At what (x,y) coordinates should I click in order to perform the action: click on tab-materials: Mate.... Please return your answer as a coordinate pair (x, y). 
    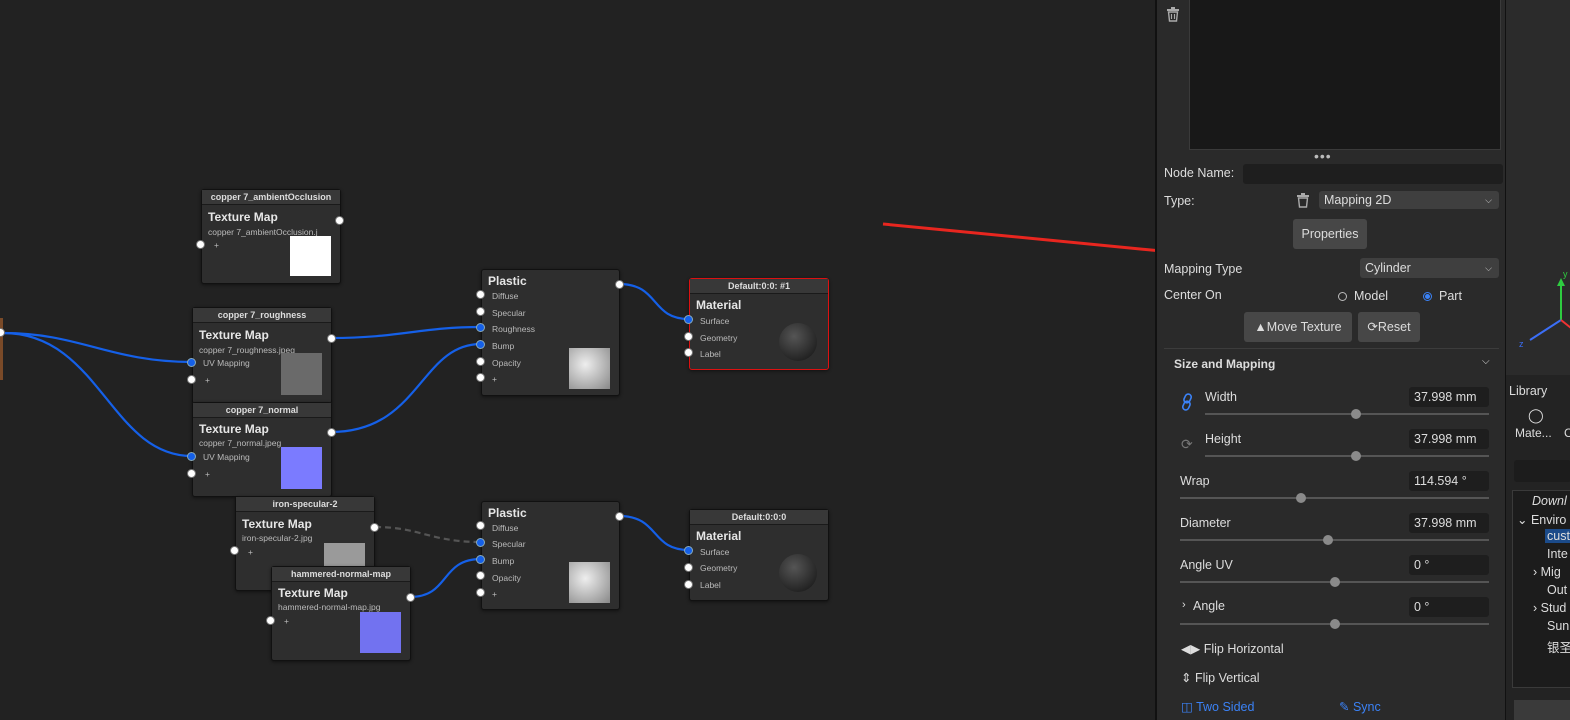
    Looking at the image, I should click on (1533, 433).